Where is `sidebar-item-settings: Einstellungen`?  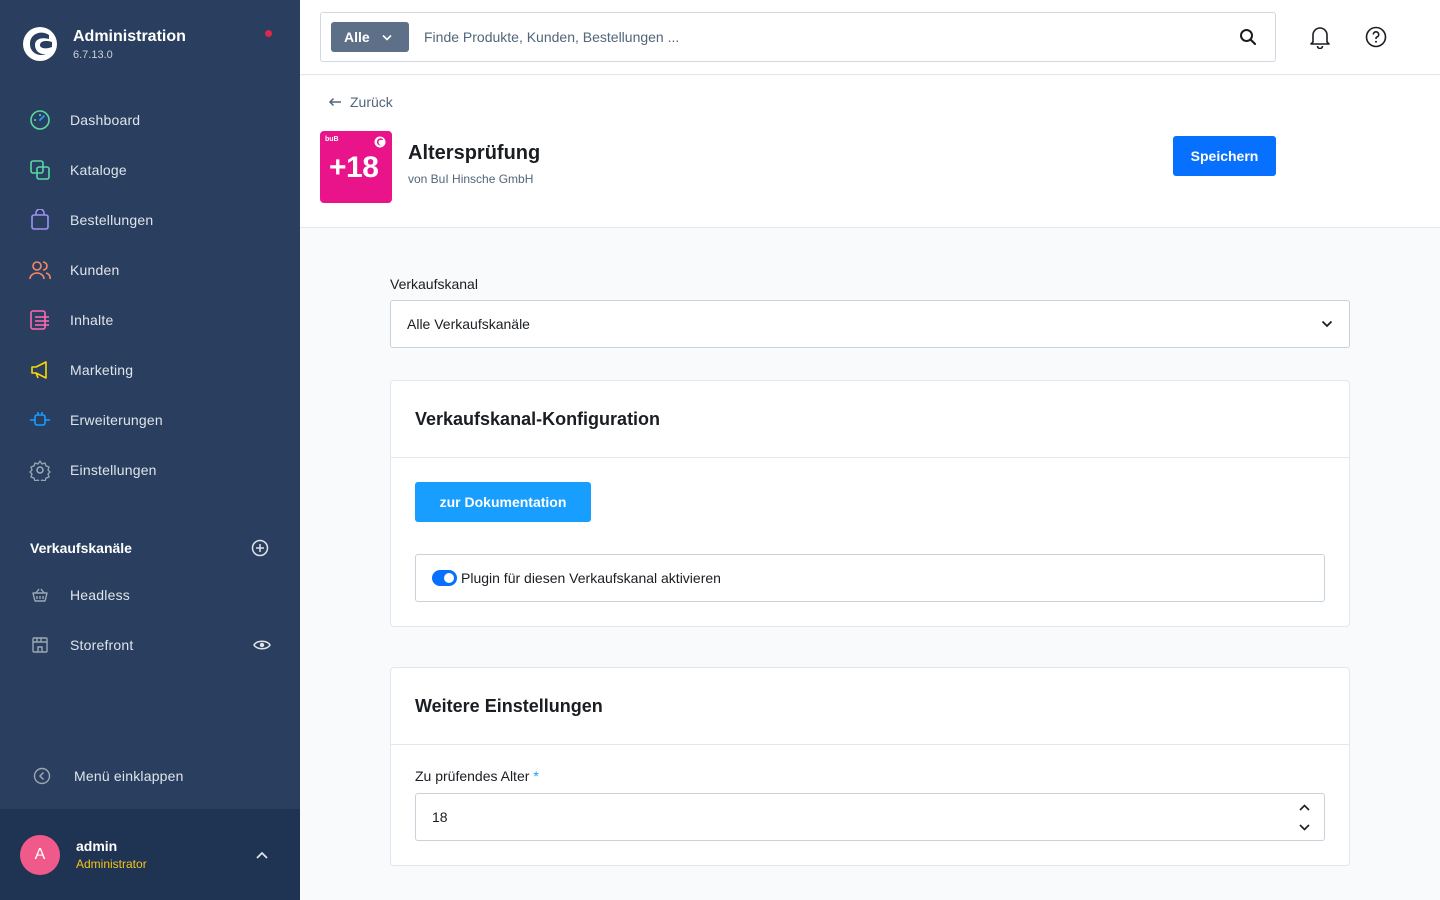 sidebar-item-settings: Einstellungen is located at coordinates (150, 470).